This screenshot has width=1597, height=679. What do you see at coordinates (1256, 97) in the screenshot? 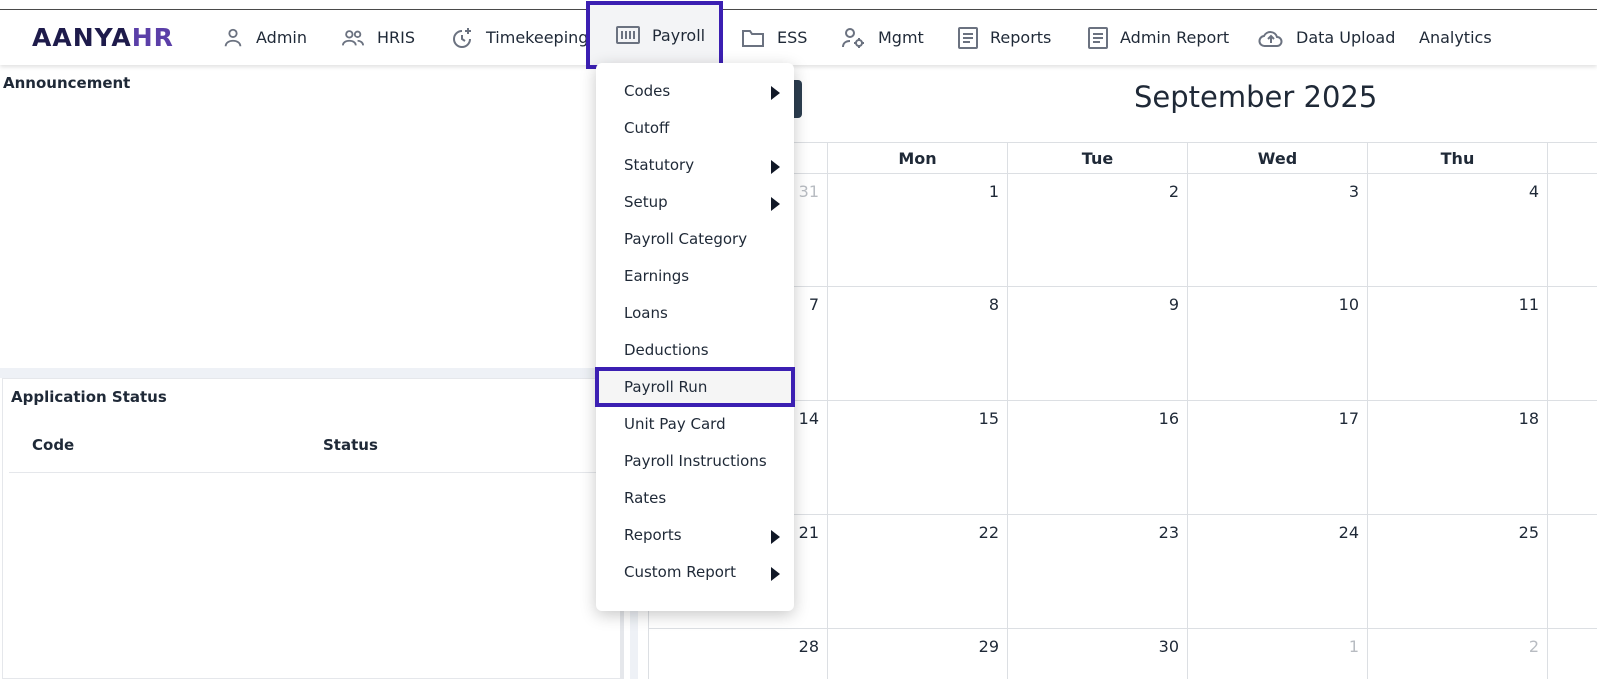
I see `calendar-title: September 2025` at bounding box center [1256, 97].